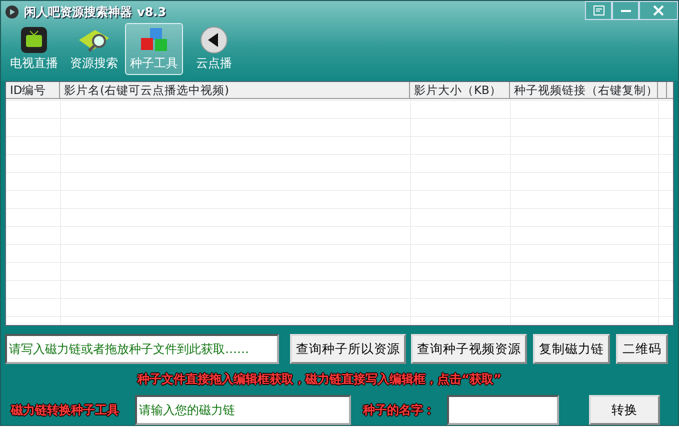 This screenshot has width=679, height=443. I want to click on toolbar-tab: 资源搜索, so click(94, 49).